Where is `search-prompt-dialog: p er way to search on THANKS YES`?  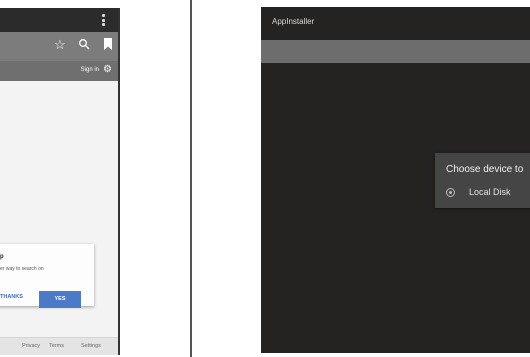 search-prompt-dialog: p er way to search on THANKS YES is located at coordinates (47, 276).